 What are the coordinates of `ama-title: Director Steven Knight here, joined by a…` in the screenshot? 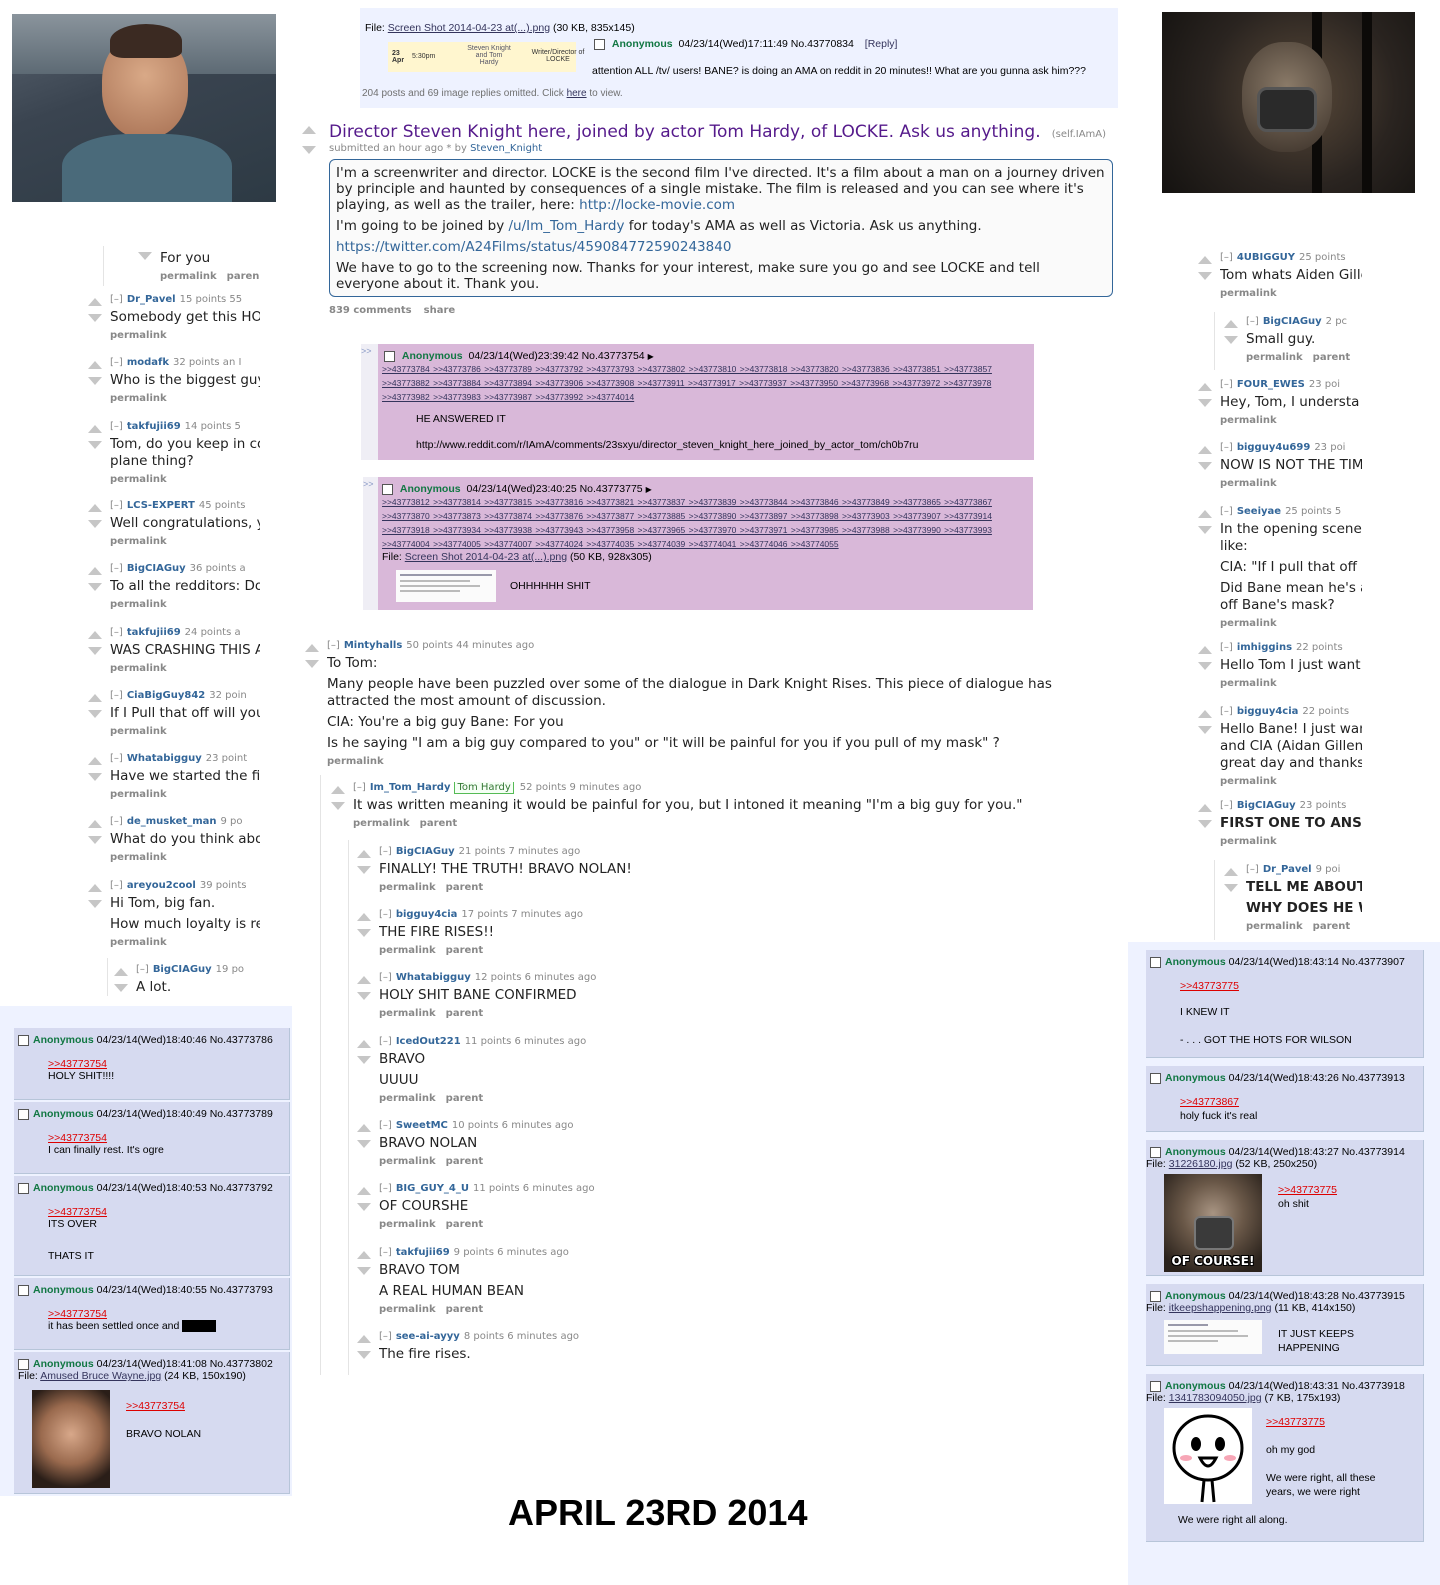 It's located at (685, 132).